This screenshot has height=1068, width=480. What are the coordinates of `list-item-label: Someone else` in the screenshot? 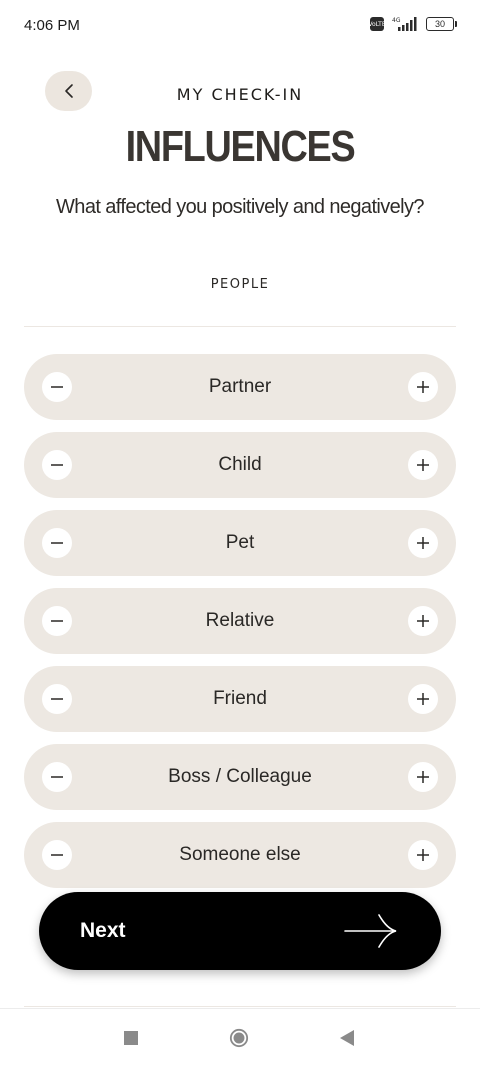 It's located at (240, 854).